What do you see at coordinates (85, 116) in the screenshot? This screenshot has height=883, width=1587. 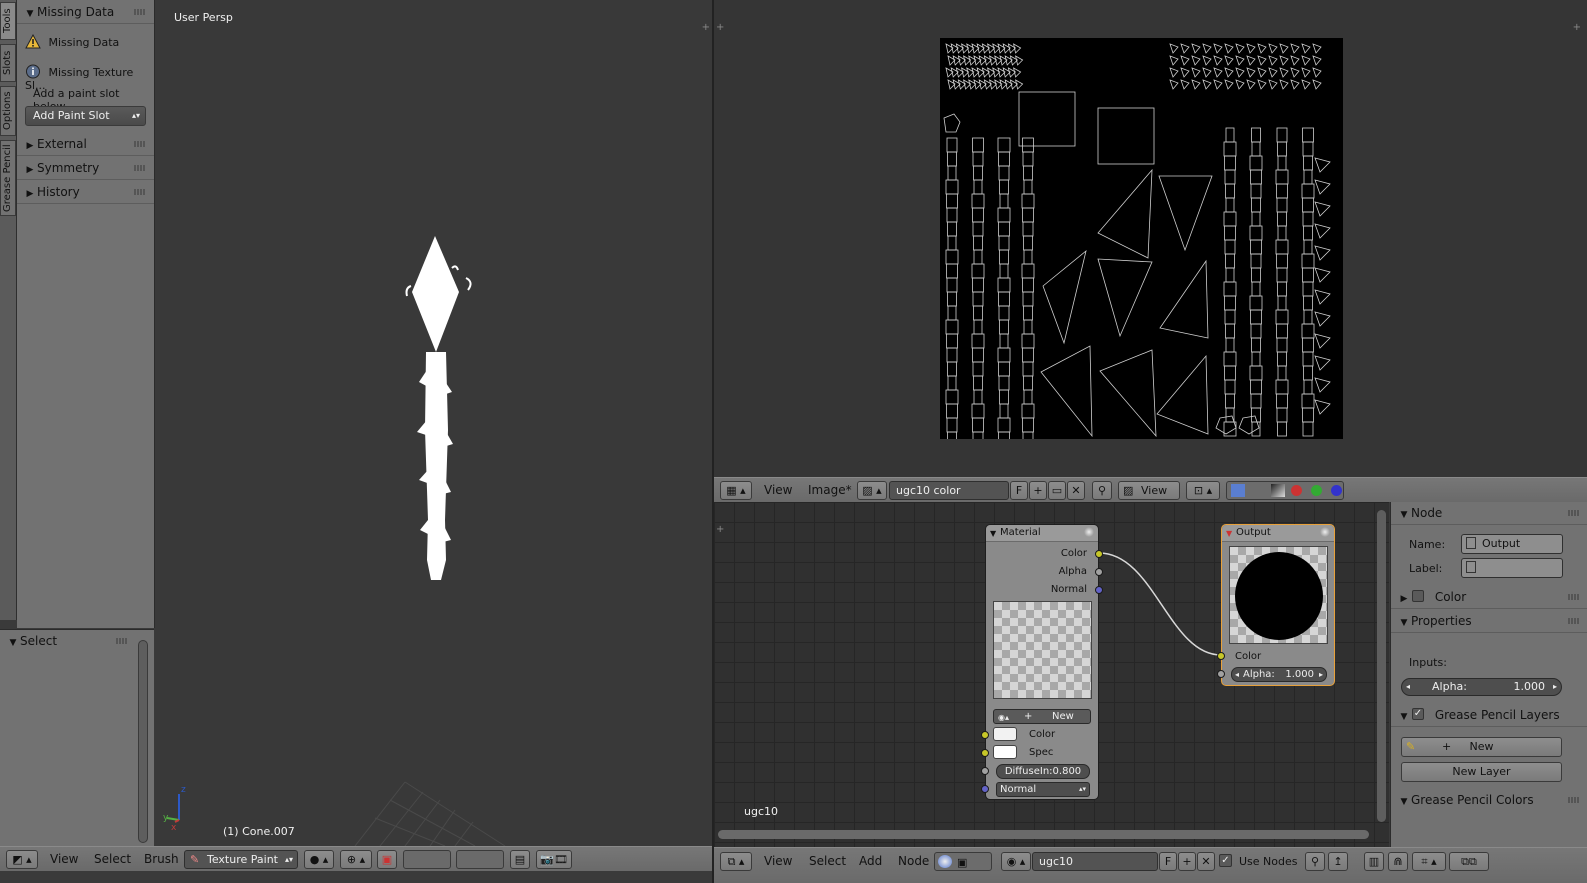 I see `add-paint-slot-select: Add Paint Slot ▴▾` at bounding box center [85, 116].